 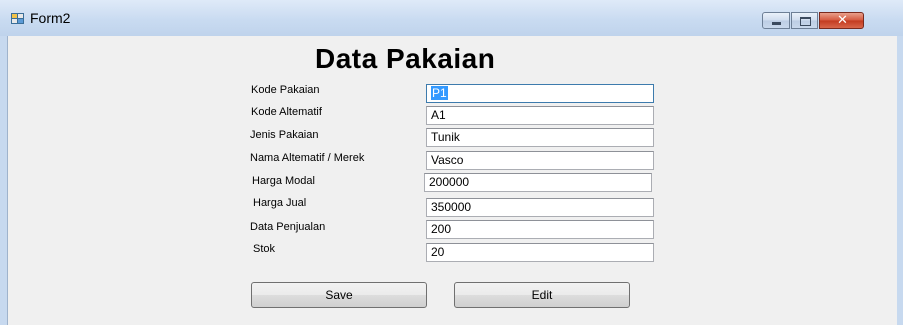 What do you see at coordinates (288, 227) in the screenshot?
I see `label-data-penjualan: Data Penjualan` at bounding box center [288, 227].